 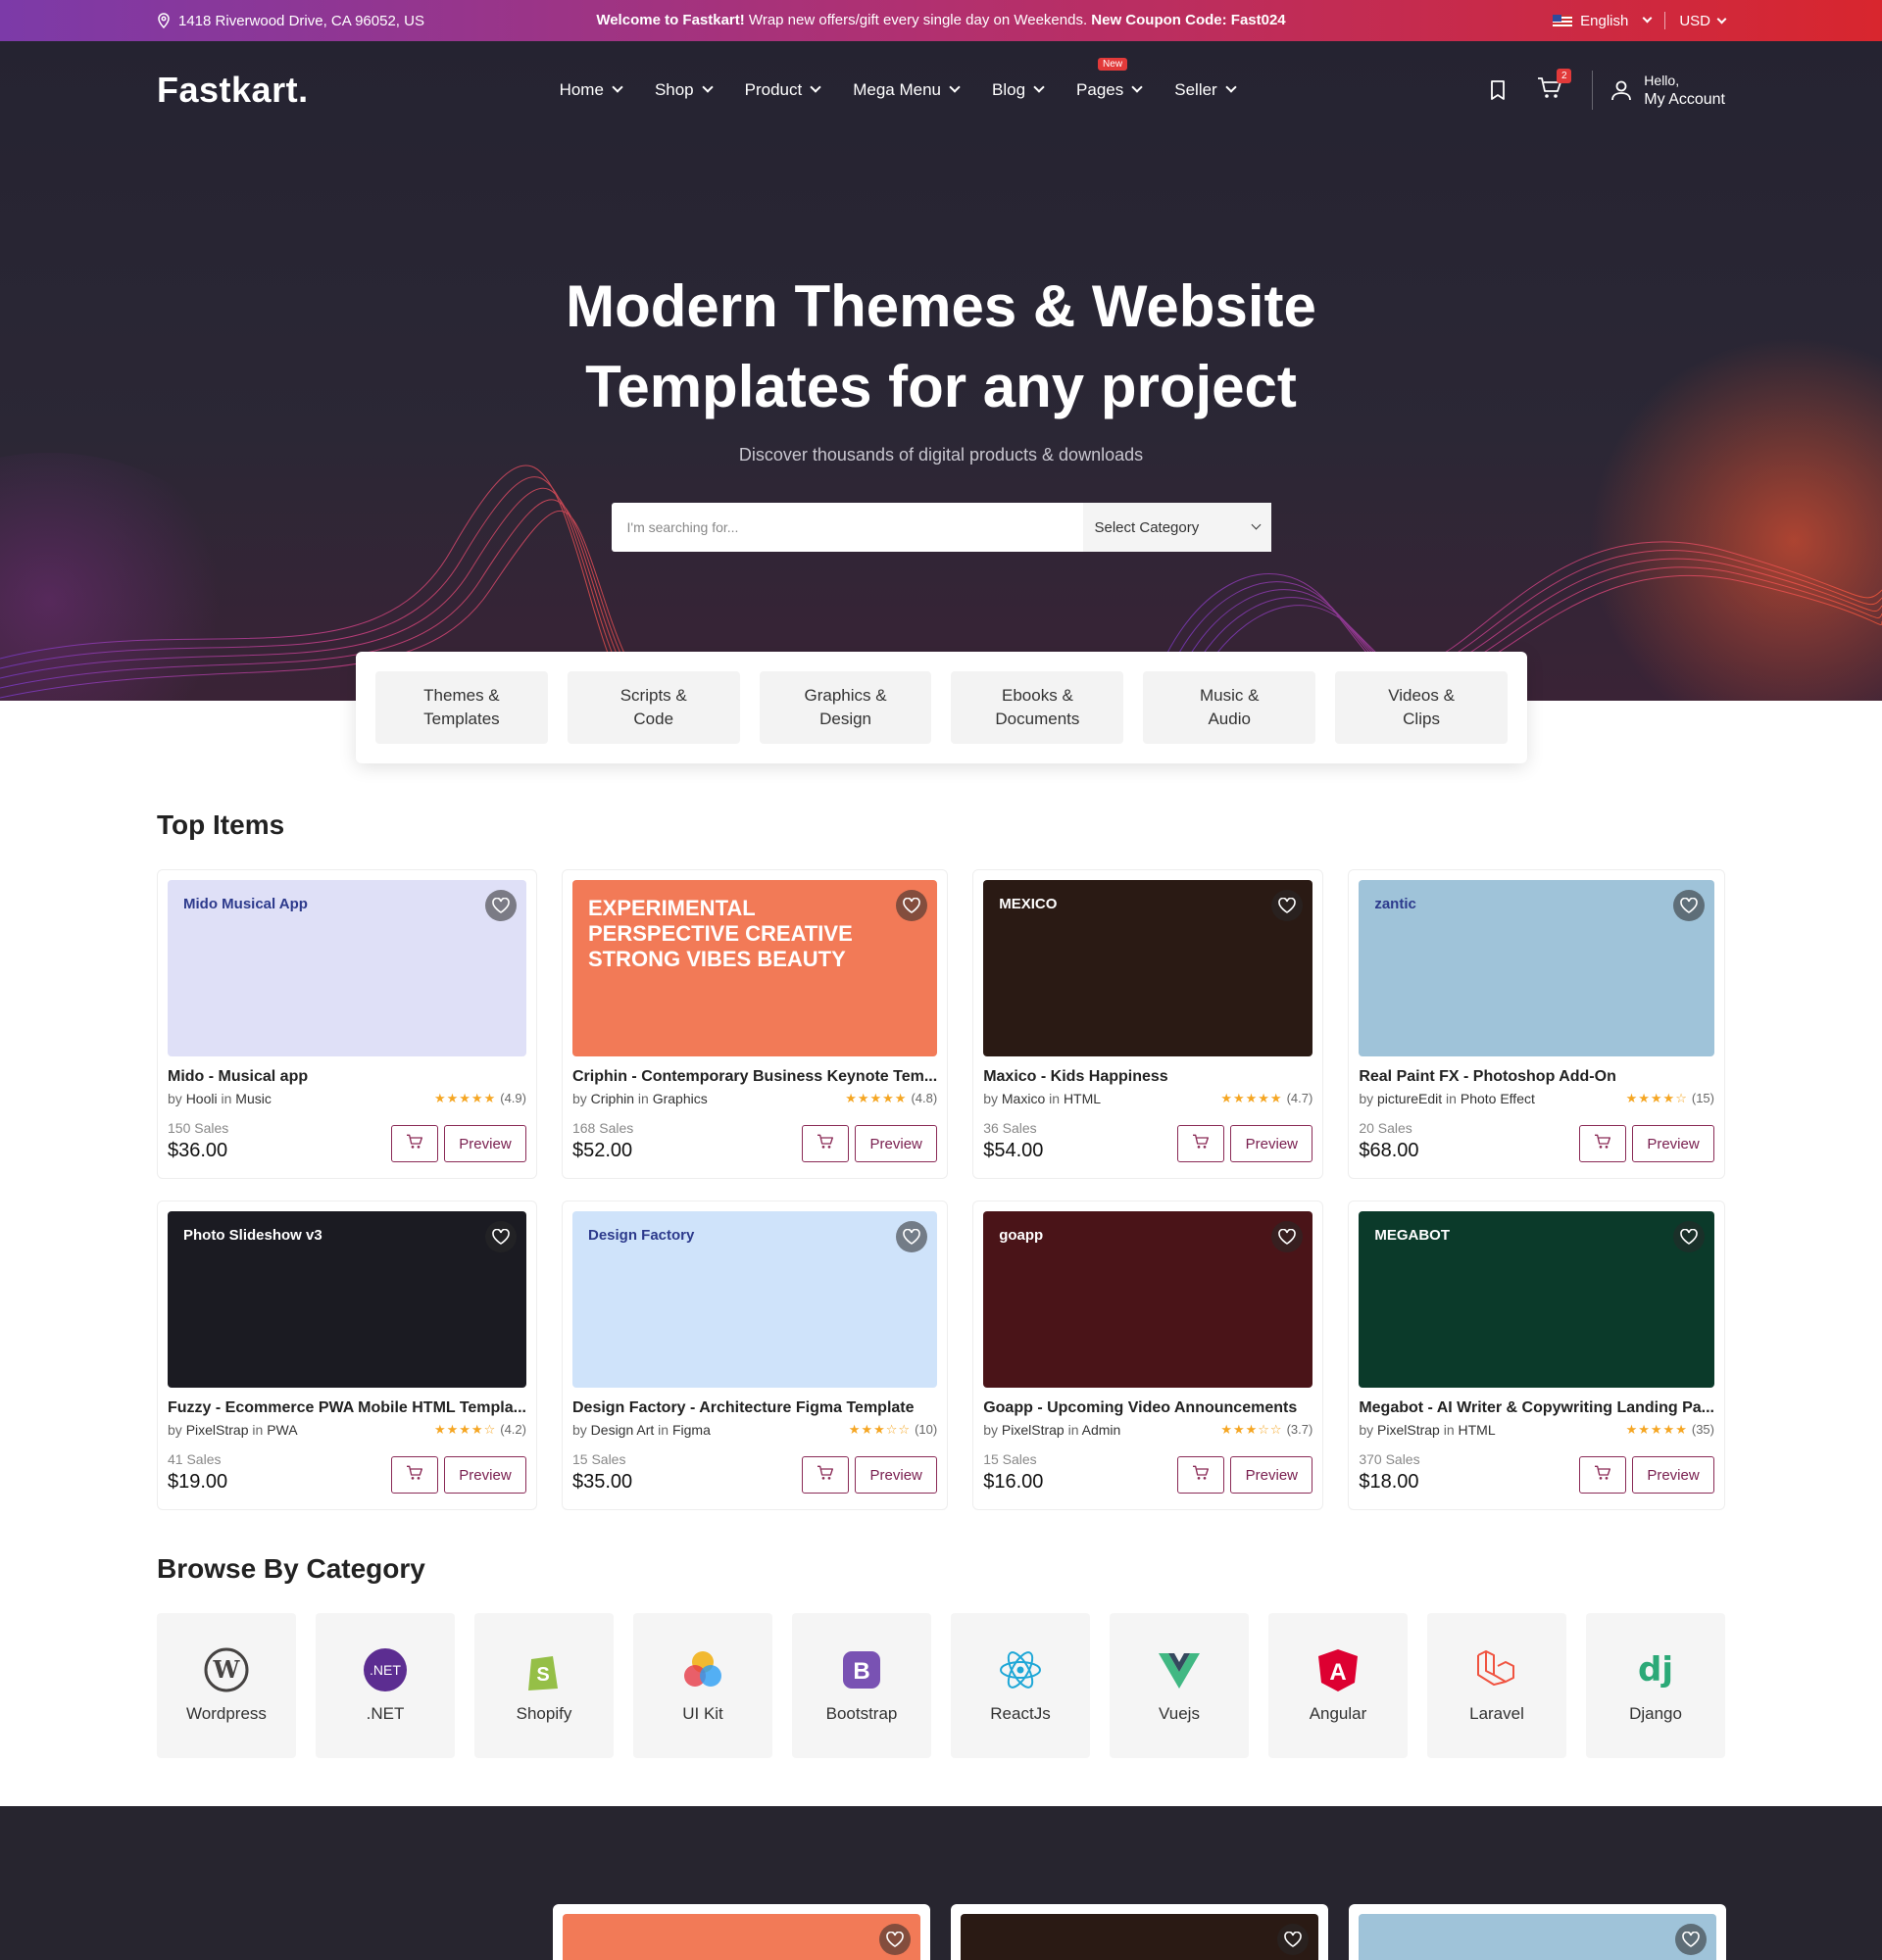 What do you see at coordinates (1554, 86) in the screenshot?
I see `cart-button: 2` at bounding box center [1554, 86].